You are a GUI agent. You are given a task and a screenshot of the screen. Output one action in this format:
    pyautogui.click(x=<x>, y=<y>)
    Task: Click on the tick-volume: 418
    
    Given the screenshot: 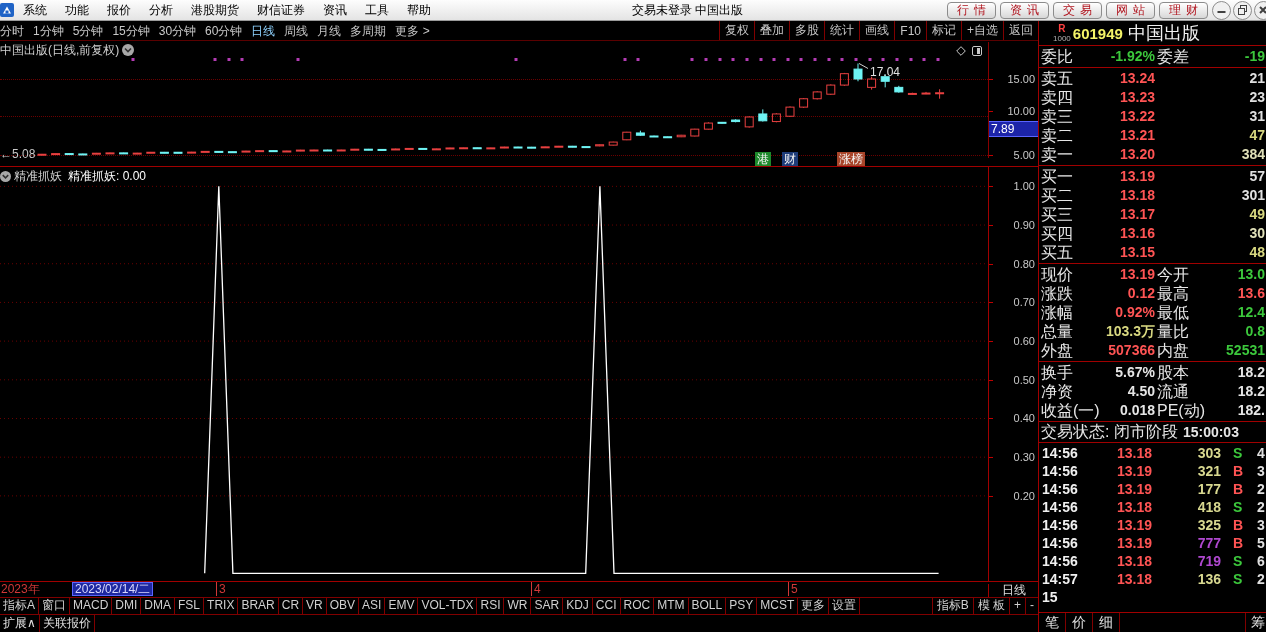 What is the action you would take?
    pyautogui.click(x=1209, y=507)
    